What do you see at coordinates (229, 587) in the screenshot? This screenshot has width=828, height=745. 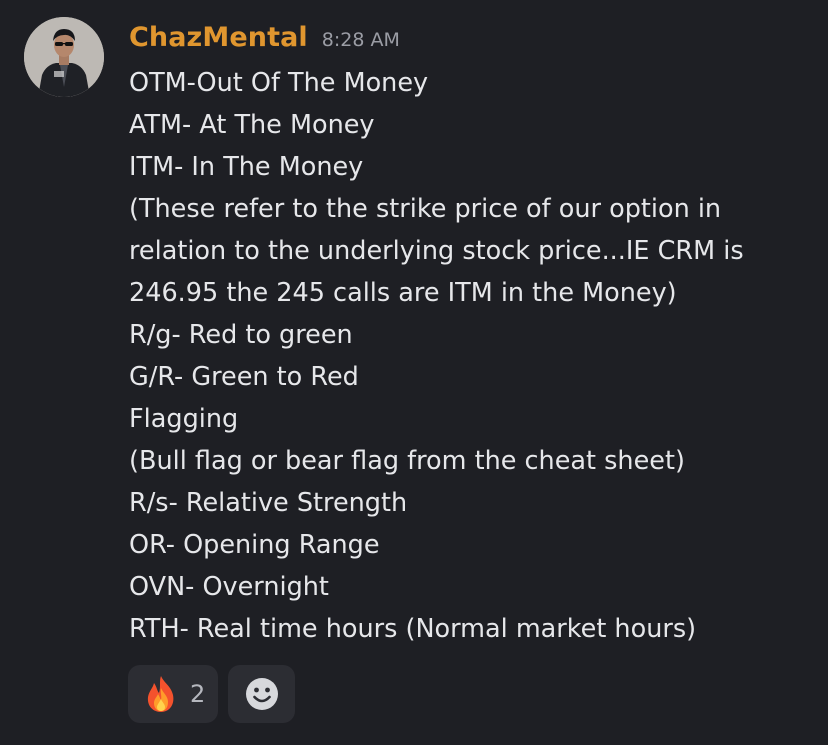 I see `message-line: OVN- Overnight` at bounding box center [229, 587].